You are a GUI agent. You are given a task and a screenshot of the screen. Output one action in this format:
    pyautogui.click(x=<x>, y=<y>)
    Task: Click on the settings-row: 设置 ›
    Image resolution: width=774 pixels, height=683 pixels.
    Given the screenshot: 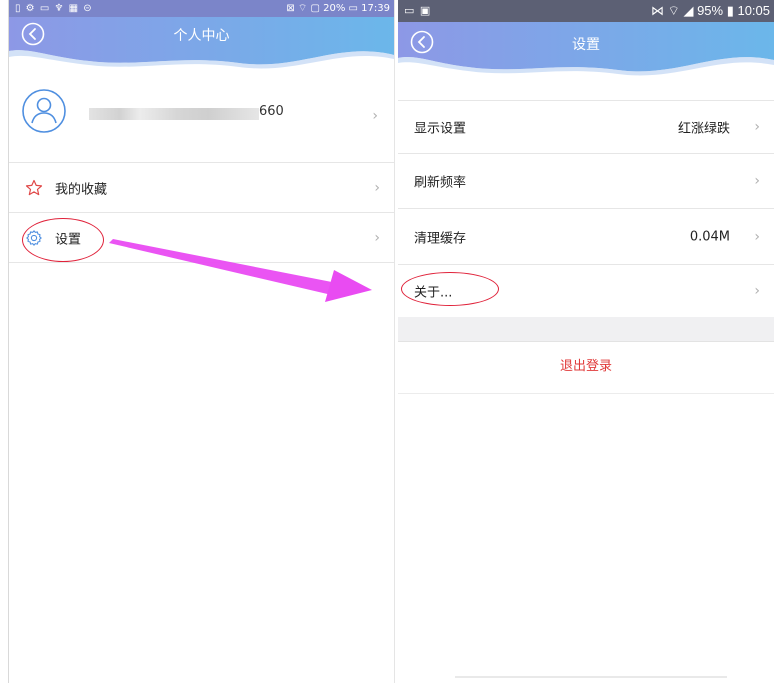 What is the action you would take?
    pyautogui.click(x=201, y=238)
    